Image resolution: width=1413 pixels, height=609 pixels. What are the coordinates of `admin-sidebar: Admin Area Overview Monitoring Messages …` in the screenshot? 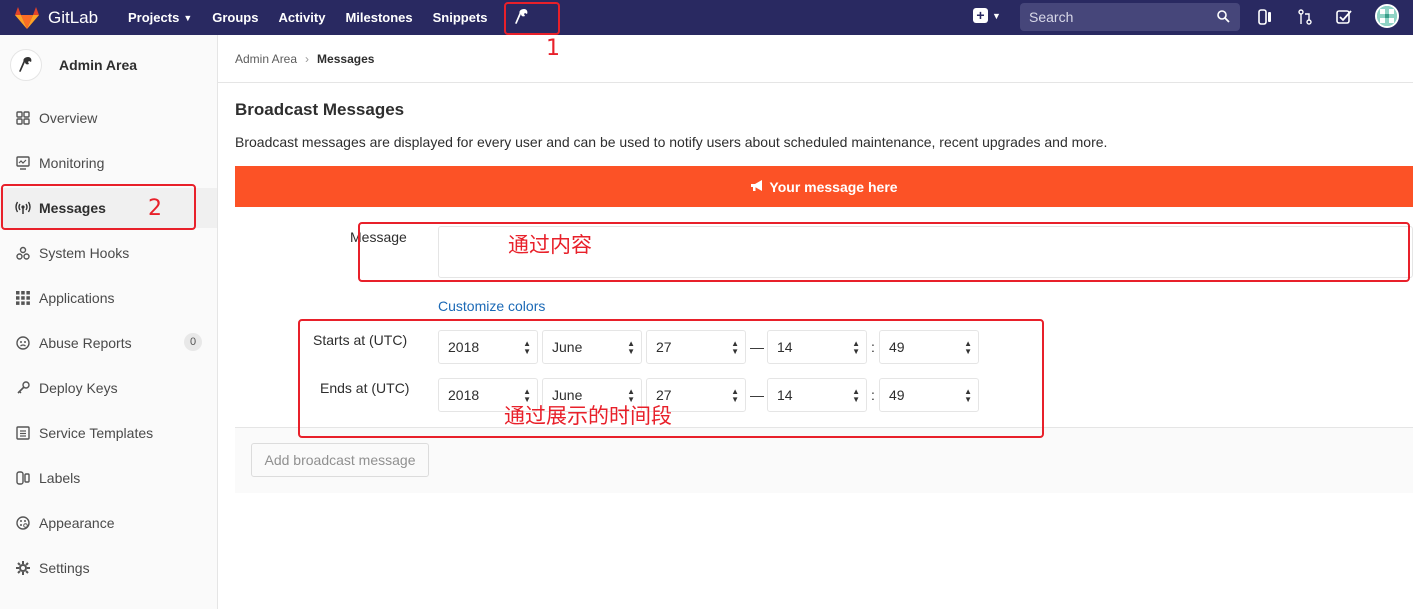 It's located at (109, 322).